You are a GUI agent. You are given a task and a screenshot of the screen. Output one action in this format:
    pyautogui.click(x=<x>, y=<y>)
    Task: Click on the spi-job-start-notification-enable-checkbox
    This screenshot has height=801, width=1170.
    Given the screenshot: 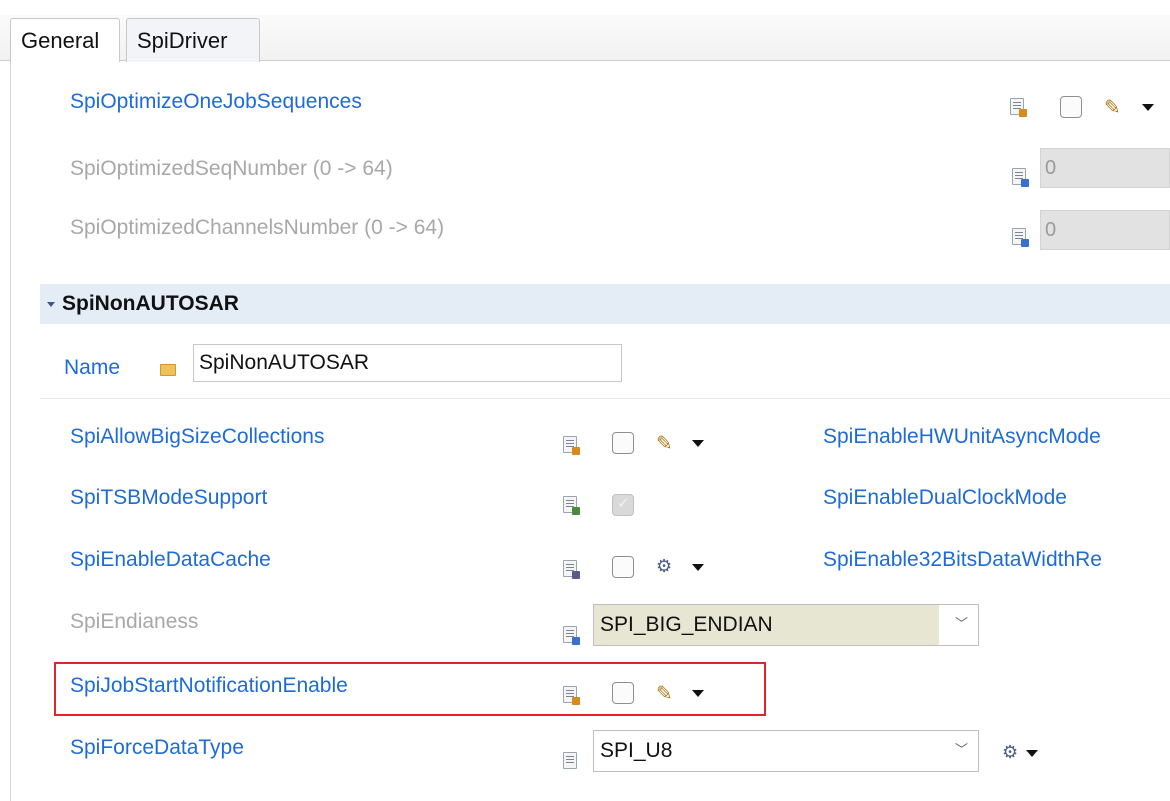 What is the action you would take?
    pyautogui.click(x=623, y=693)
    